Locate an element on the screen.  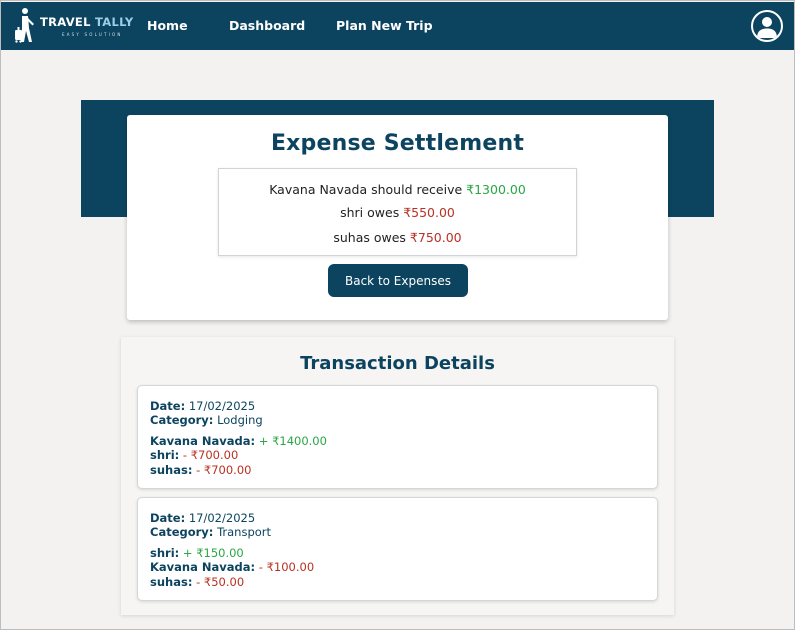
share-row: Kavana Navada: + ₹1400.00 is located at coordinates (238, 441).